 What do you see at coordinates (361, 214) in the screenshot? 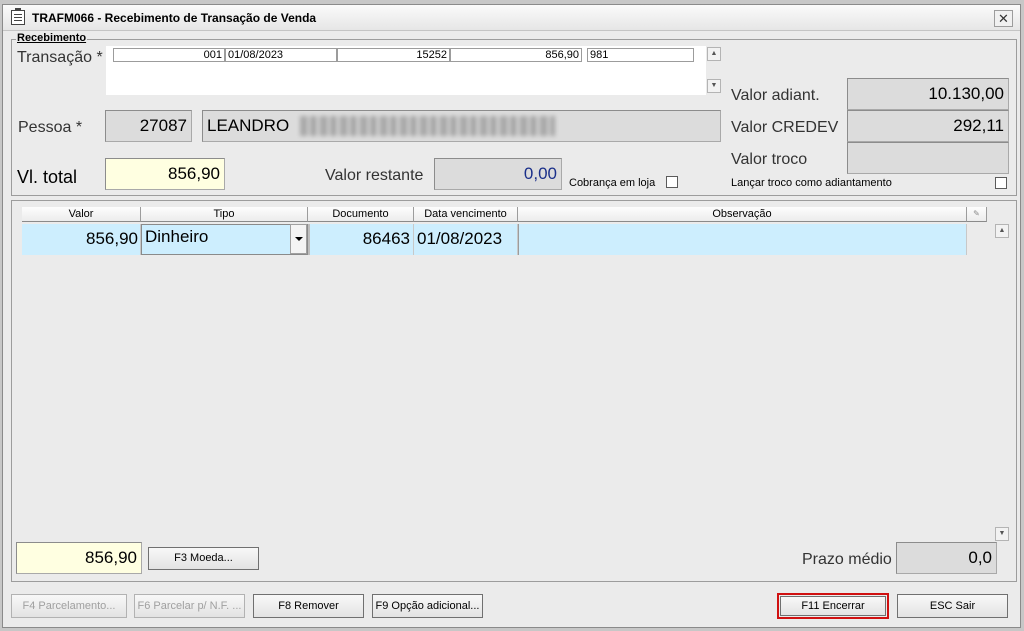
I see `col-documento: Documento` at bounding box center [361, 214].